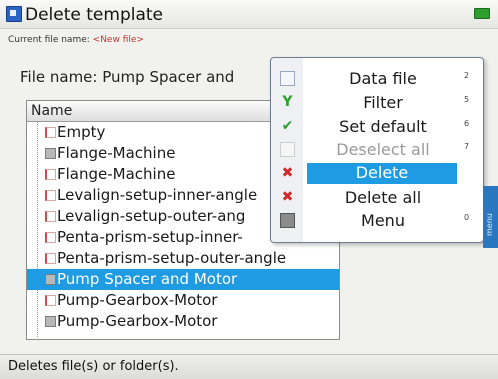  Describe the element at coordinates (249, 366) in the screenshot. I see `status-bar: Deletes file(s) or folder(s).` at that location.